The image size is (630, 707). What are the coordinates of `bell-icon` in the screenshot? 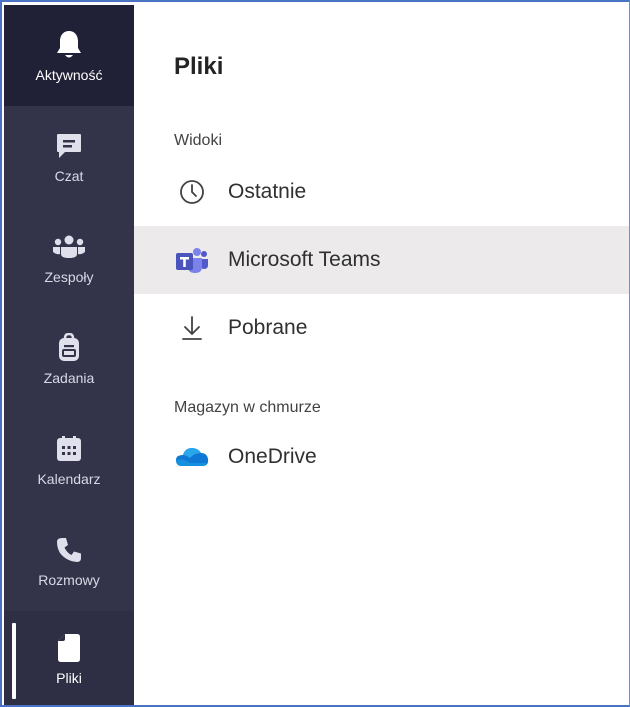 It's located at (69, 45).